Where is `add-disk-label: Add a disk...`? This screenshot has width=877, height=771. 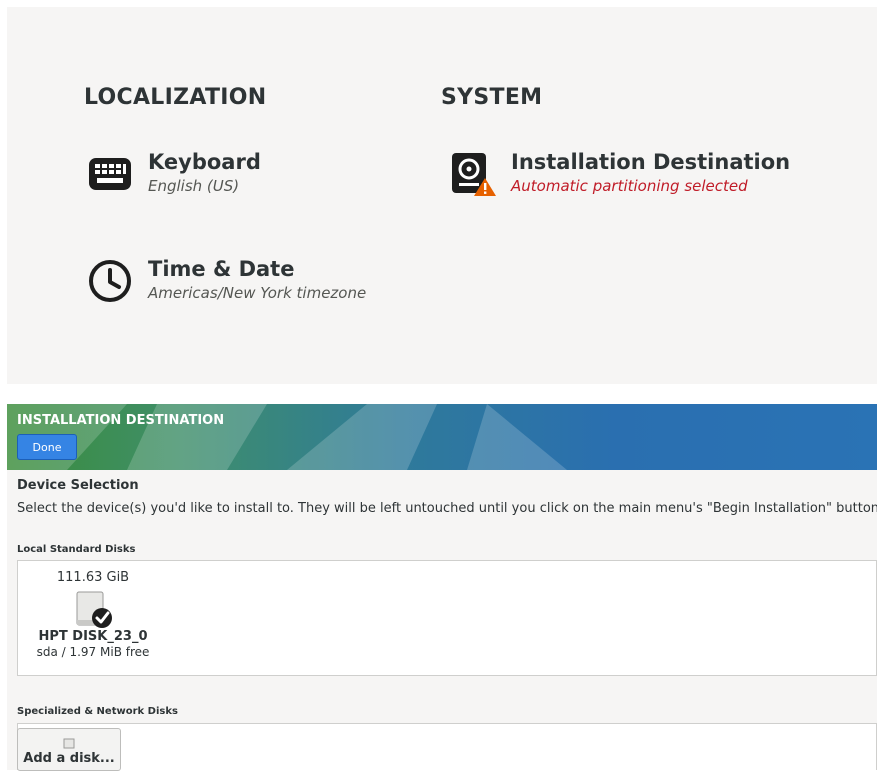 add-disk-label: Add a disk... is located at coordinates (69, 758).